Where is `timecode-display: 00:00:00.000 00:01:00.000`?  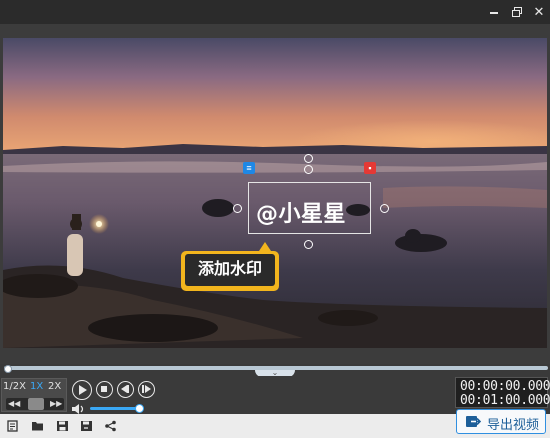
timecode-display: 00:00:00.000 00:01:00.000 is located at coordinates (502, 392).